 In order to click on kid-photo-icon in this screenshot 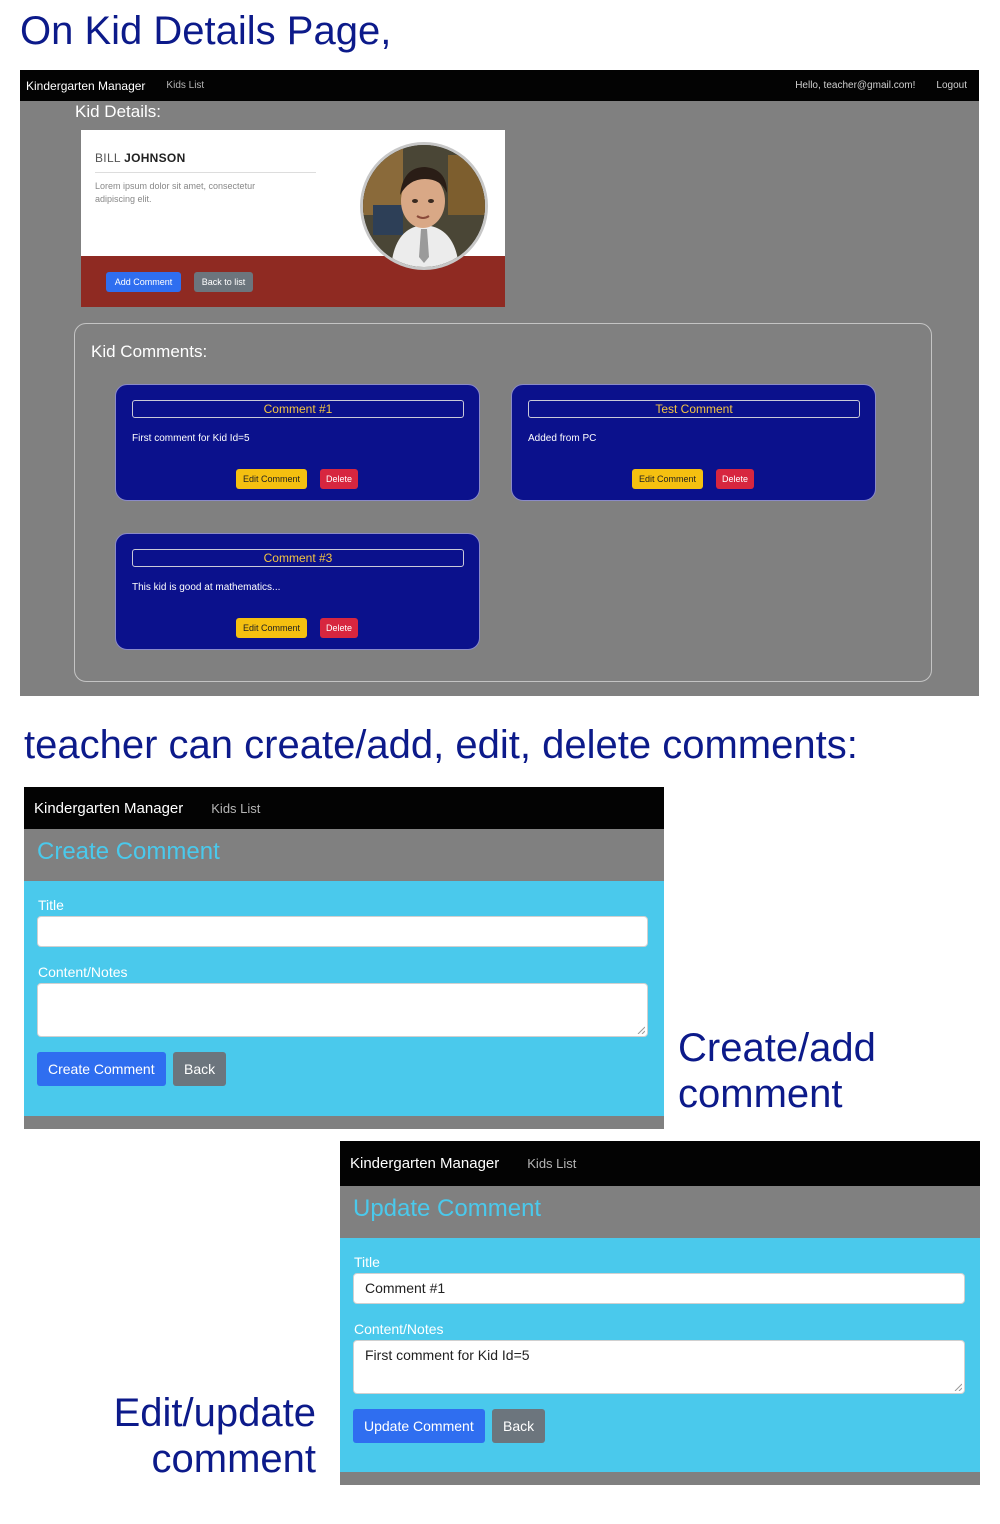, I will do `click(424, 206)`.